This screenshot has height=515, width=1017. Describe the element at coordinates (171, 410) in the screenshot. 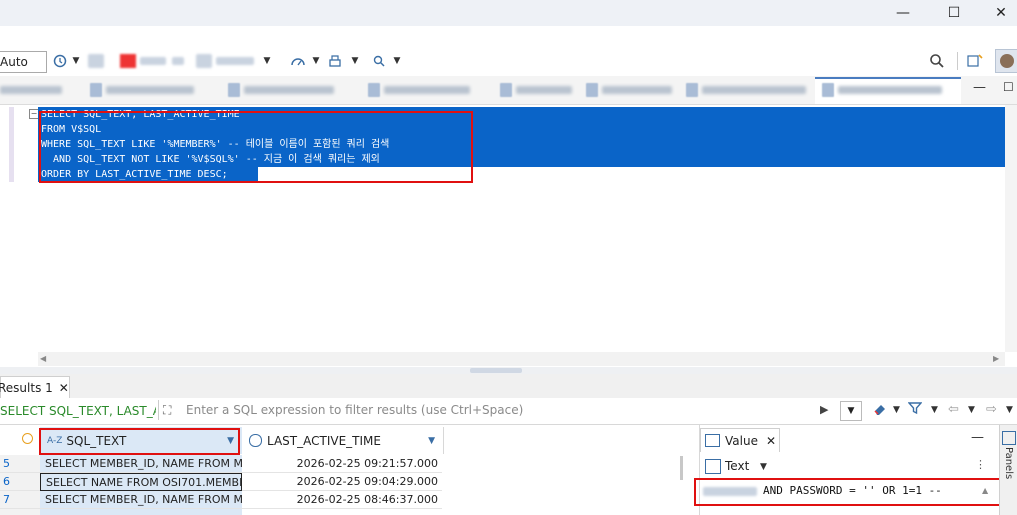

I see `expand-icon: ⛶` at that location.